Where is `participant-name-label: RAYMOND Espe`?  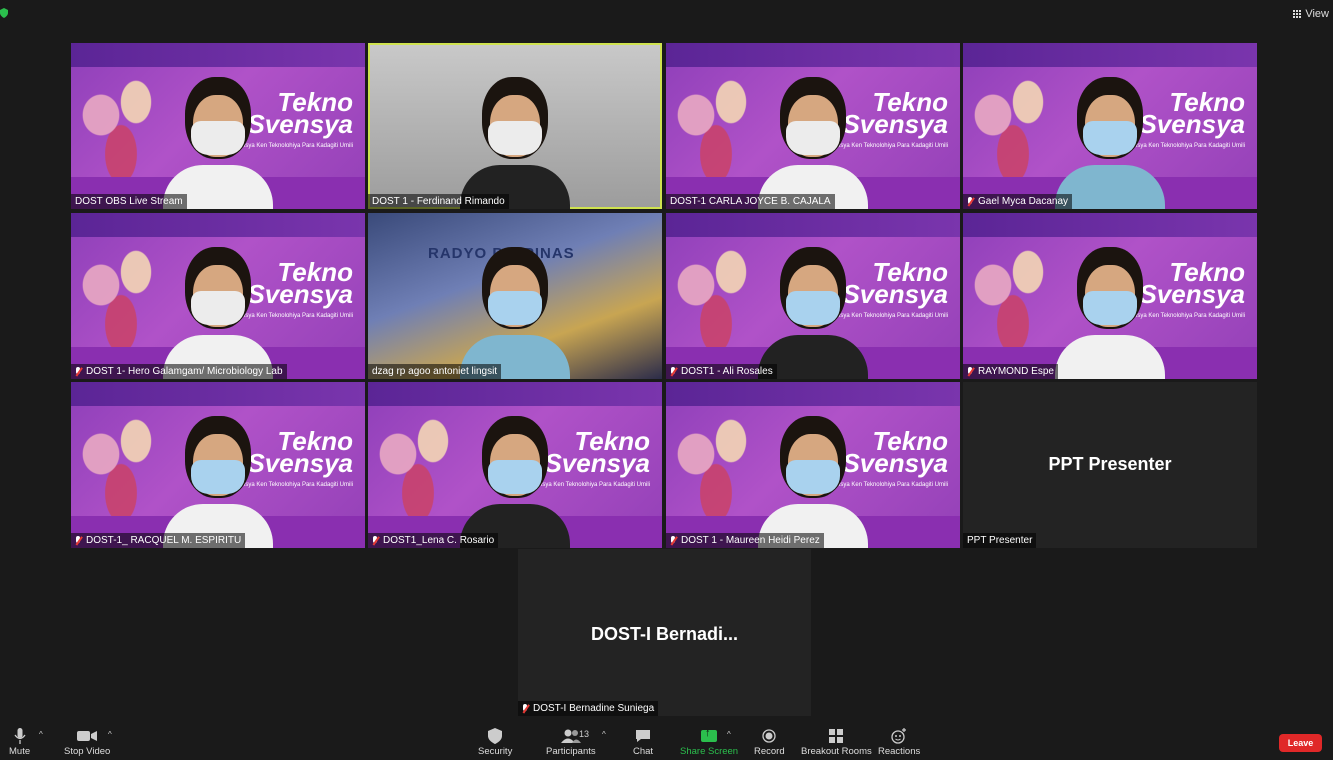
participant-name-label: RAYMOND Espe is located at coordinates (1010, 371).